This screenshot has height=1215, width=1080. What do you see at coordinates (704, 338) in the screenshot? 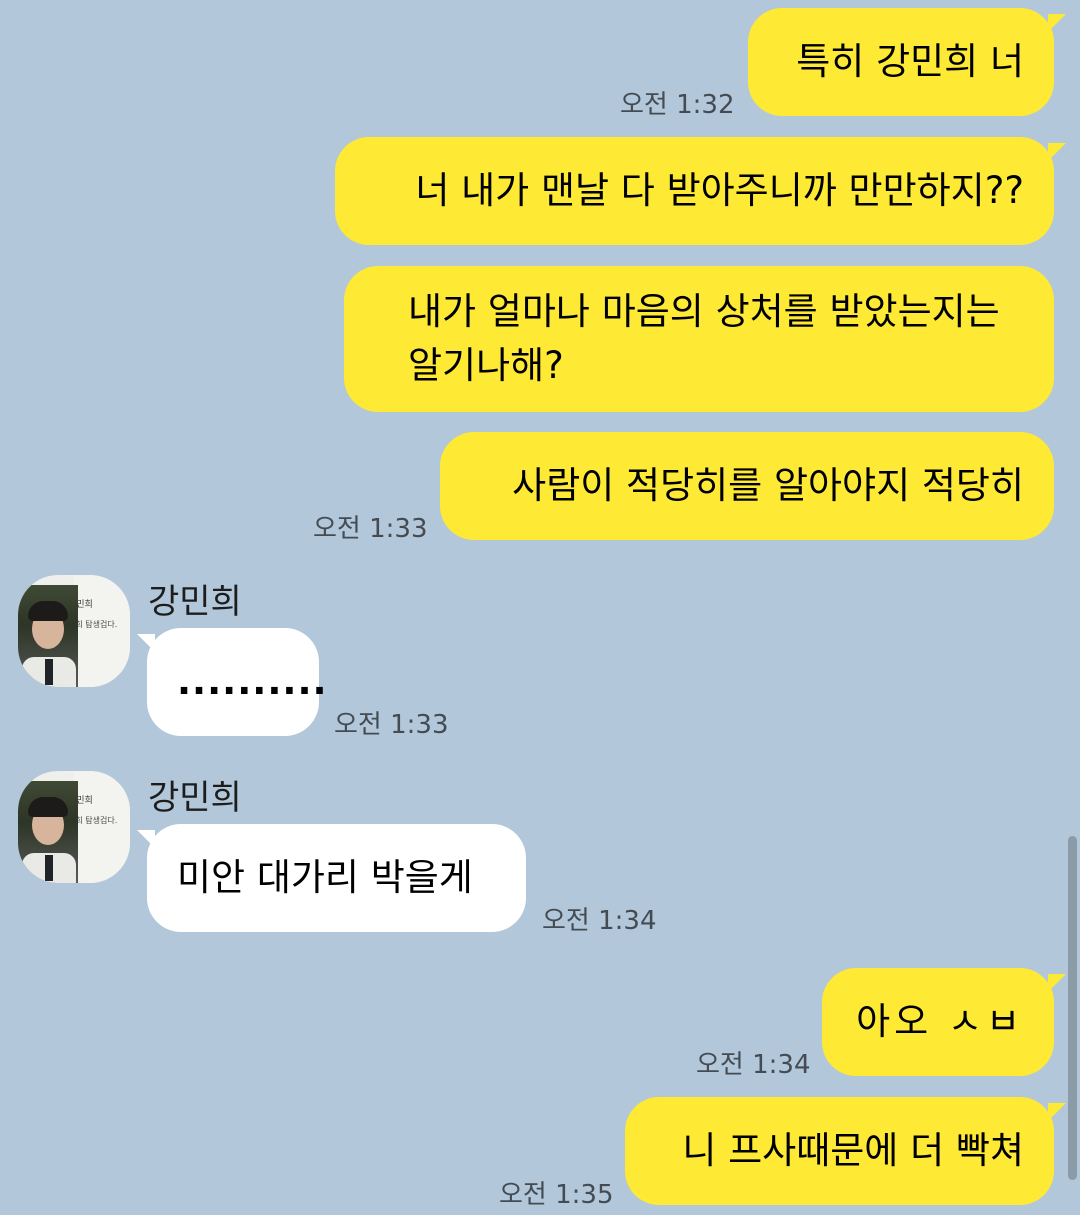
I see `message-text: 내가 얼마나 마음의 상처를 받았는지는 알기나해?` at bounding box center [704, 338].